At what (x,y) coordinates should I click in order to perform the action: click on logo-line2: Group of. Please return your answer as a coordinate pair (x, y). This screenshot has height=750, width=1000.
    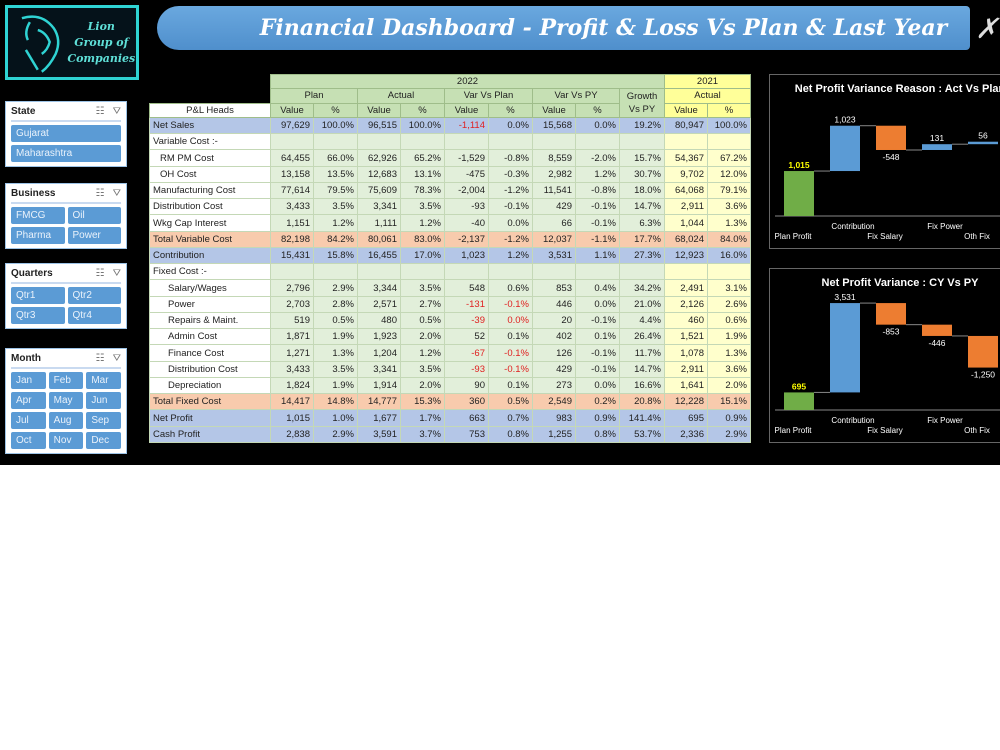
    Looking at the image, I should click on (101, 42).